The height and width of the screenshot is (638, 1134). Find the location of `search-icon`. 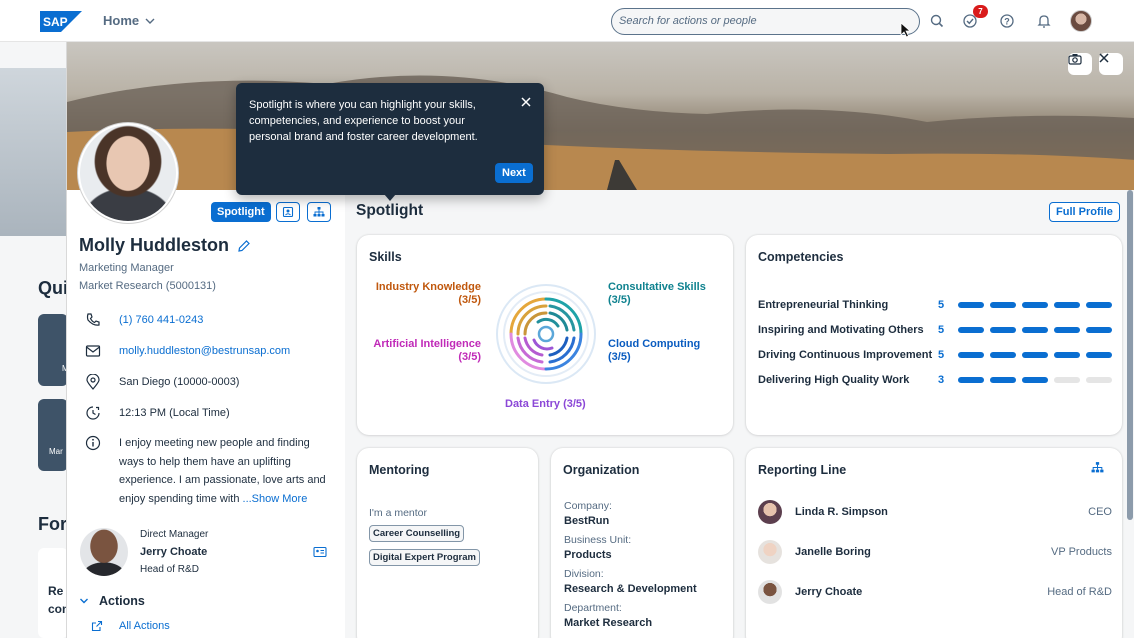

search-icon is located at coordinates (937, 21).